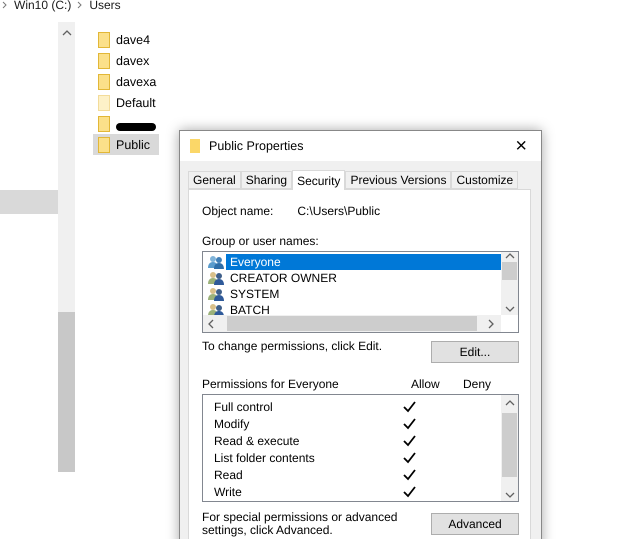 This screenshot has height=539, width=636. Describe the element at coordinates (136, 103) in the screenshot. I see `folder-name: Default` at that location.